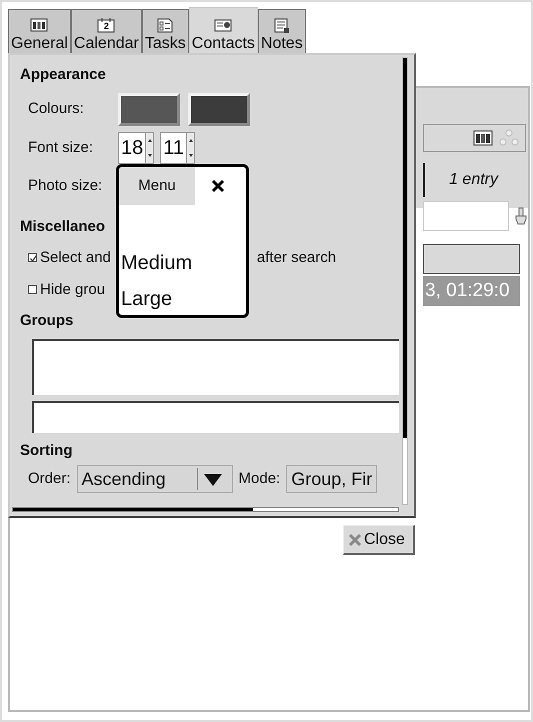 The height and width of the screenshot is (722, 533). I want to click on spin-field: 11, so click(178, 148).